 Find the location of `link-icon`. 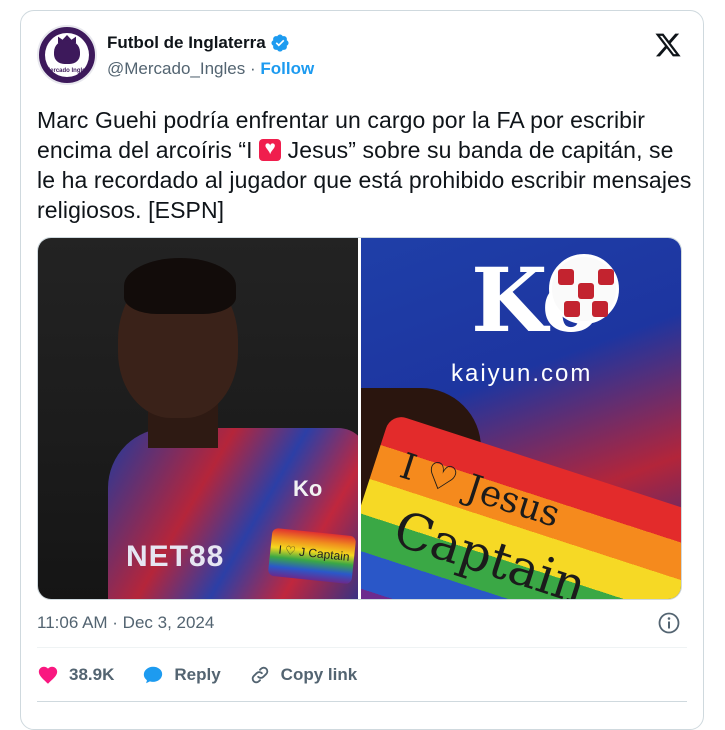

link-icon is located at coordinates (259, 675).